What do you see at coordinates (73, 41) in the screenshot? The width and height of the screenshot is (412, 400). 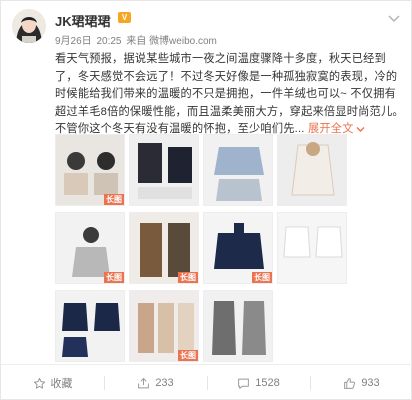 I see `post-date: 9月26日` at bounding box center [73, 41].